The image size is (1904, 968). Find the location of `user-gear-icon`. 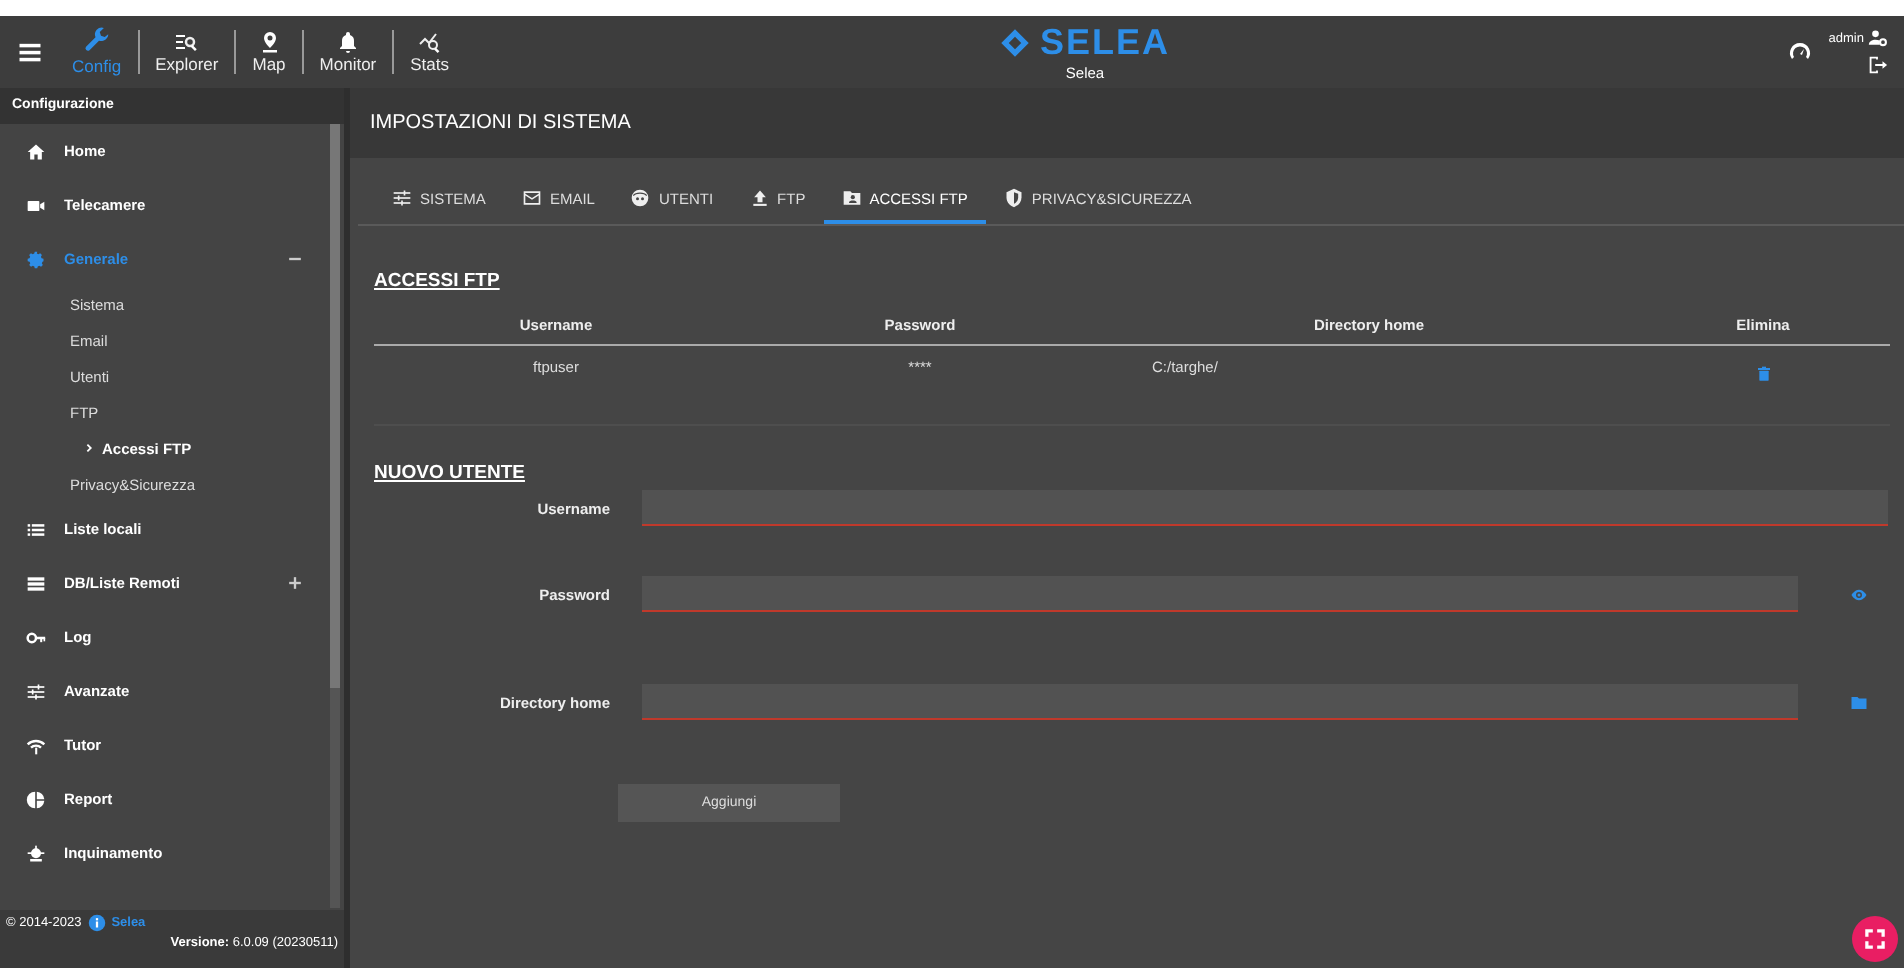

user-gear-icon is located at coordinates (1878, 38).